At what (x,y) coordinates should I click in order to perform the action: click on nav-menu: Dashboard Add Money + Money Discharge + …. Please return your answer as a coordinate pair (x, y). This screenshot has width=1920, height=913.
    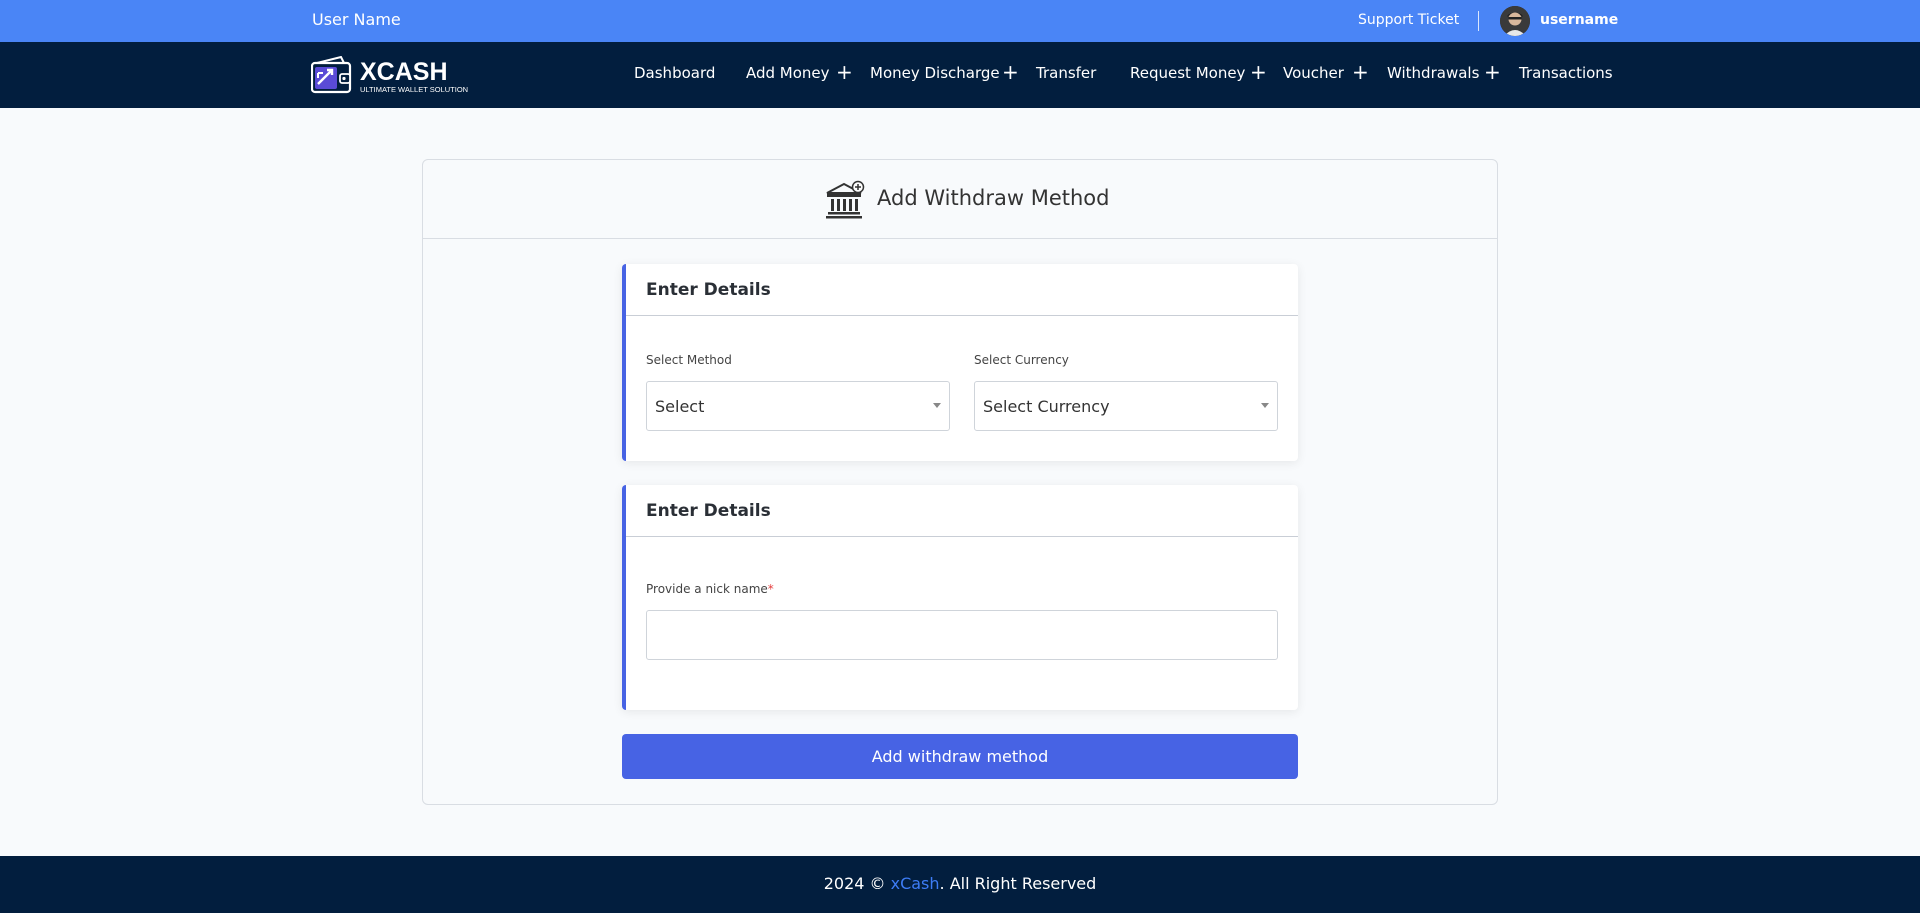
    Looking at the image, I should click on (960, 75).